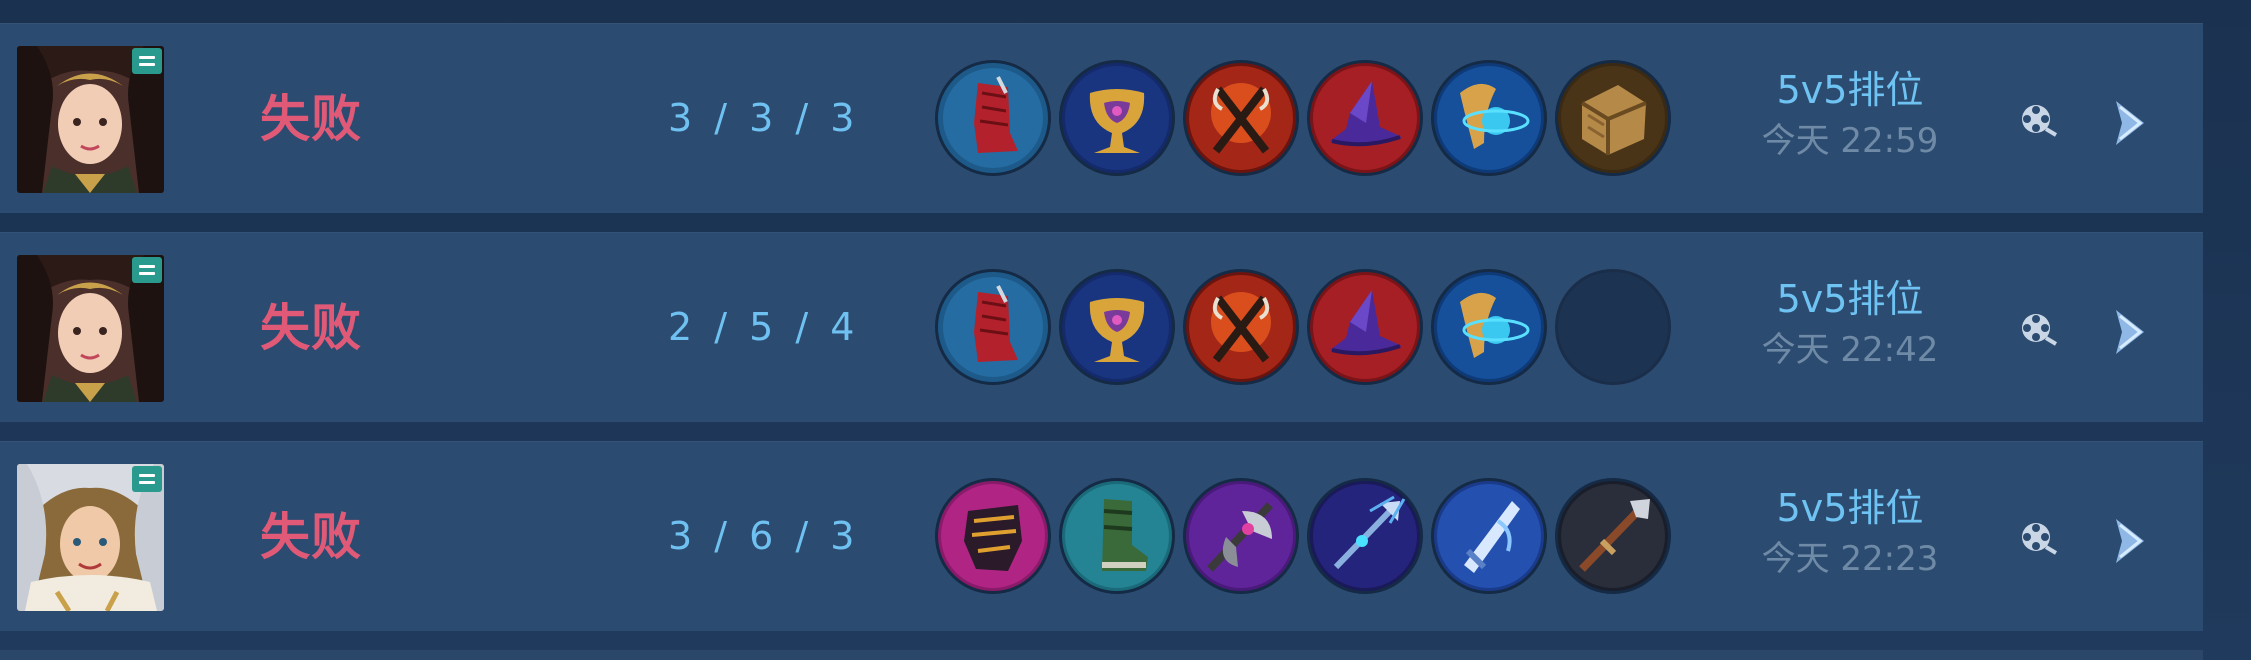 This screenshot has width=2251, height=660. What do you see at coordinates (1613, 536) in the screenshot?
I see `dark-spear-icon` at bounding box center [1613, 536].